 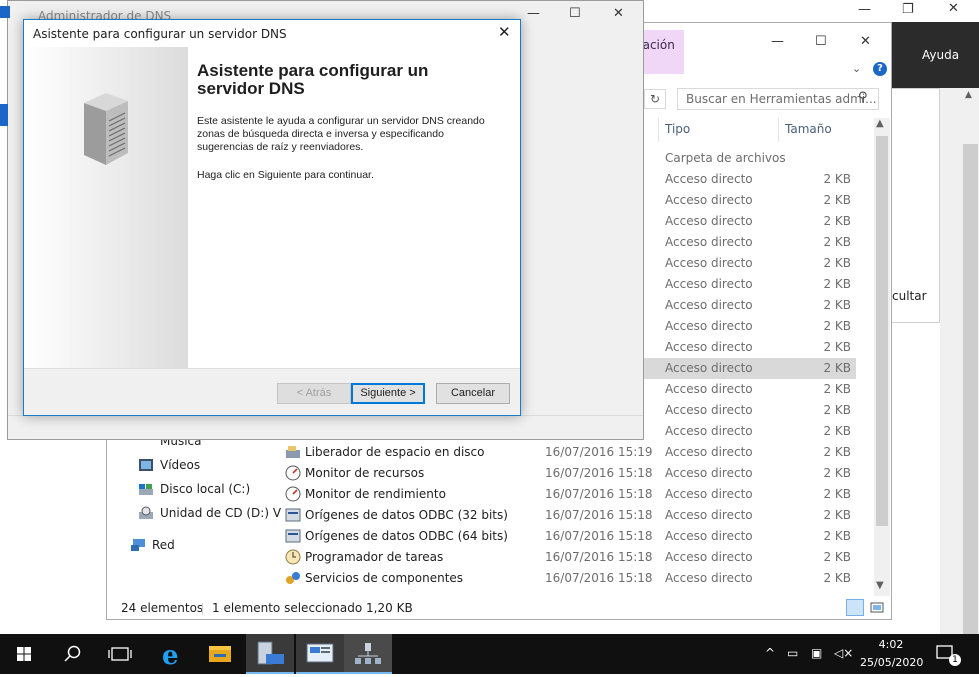 I want to click on battery-icon: ▭, so click(x=792, y=653).